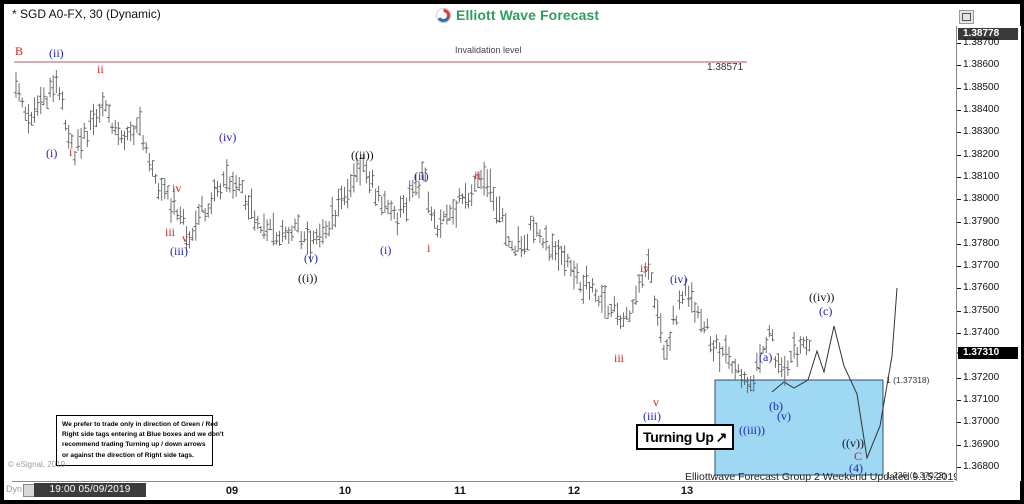 The width and height of the screenshot is (1024, 504). Describe the element at coordinates (981, 333) in the screenshot. I see `price-tick-label: 1.37400` at that location.